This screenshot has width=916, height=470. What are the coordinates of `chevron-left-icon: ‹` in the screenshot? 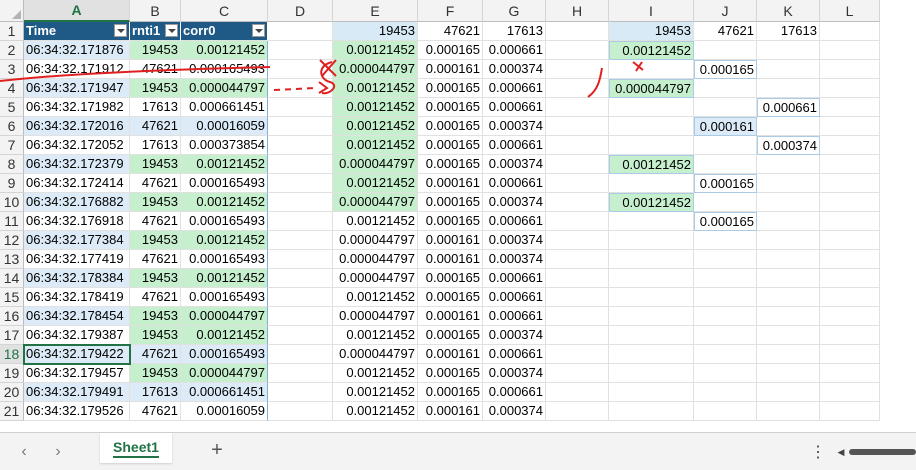 It's located at (24, 452).